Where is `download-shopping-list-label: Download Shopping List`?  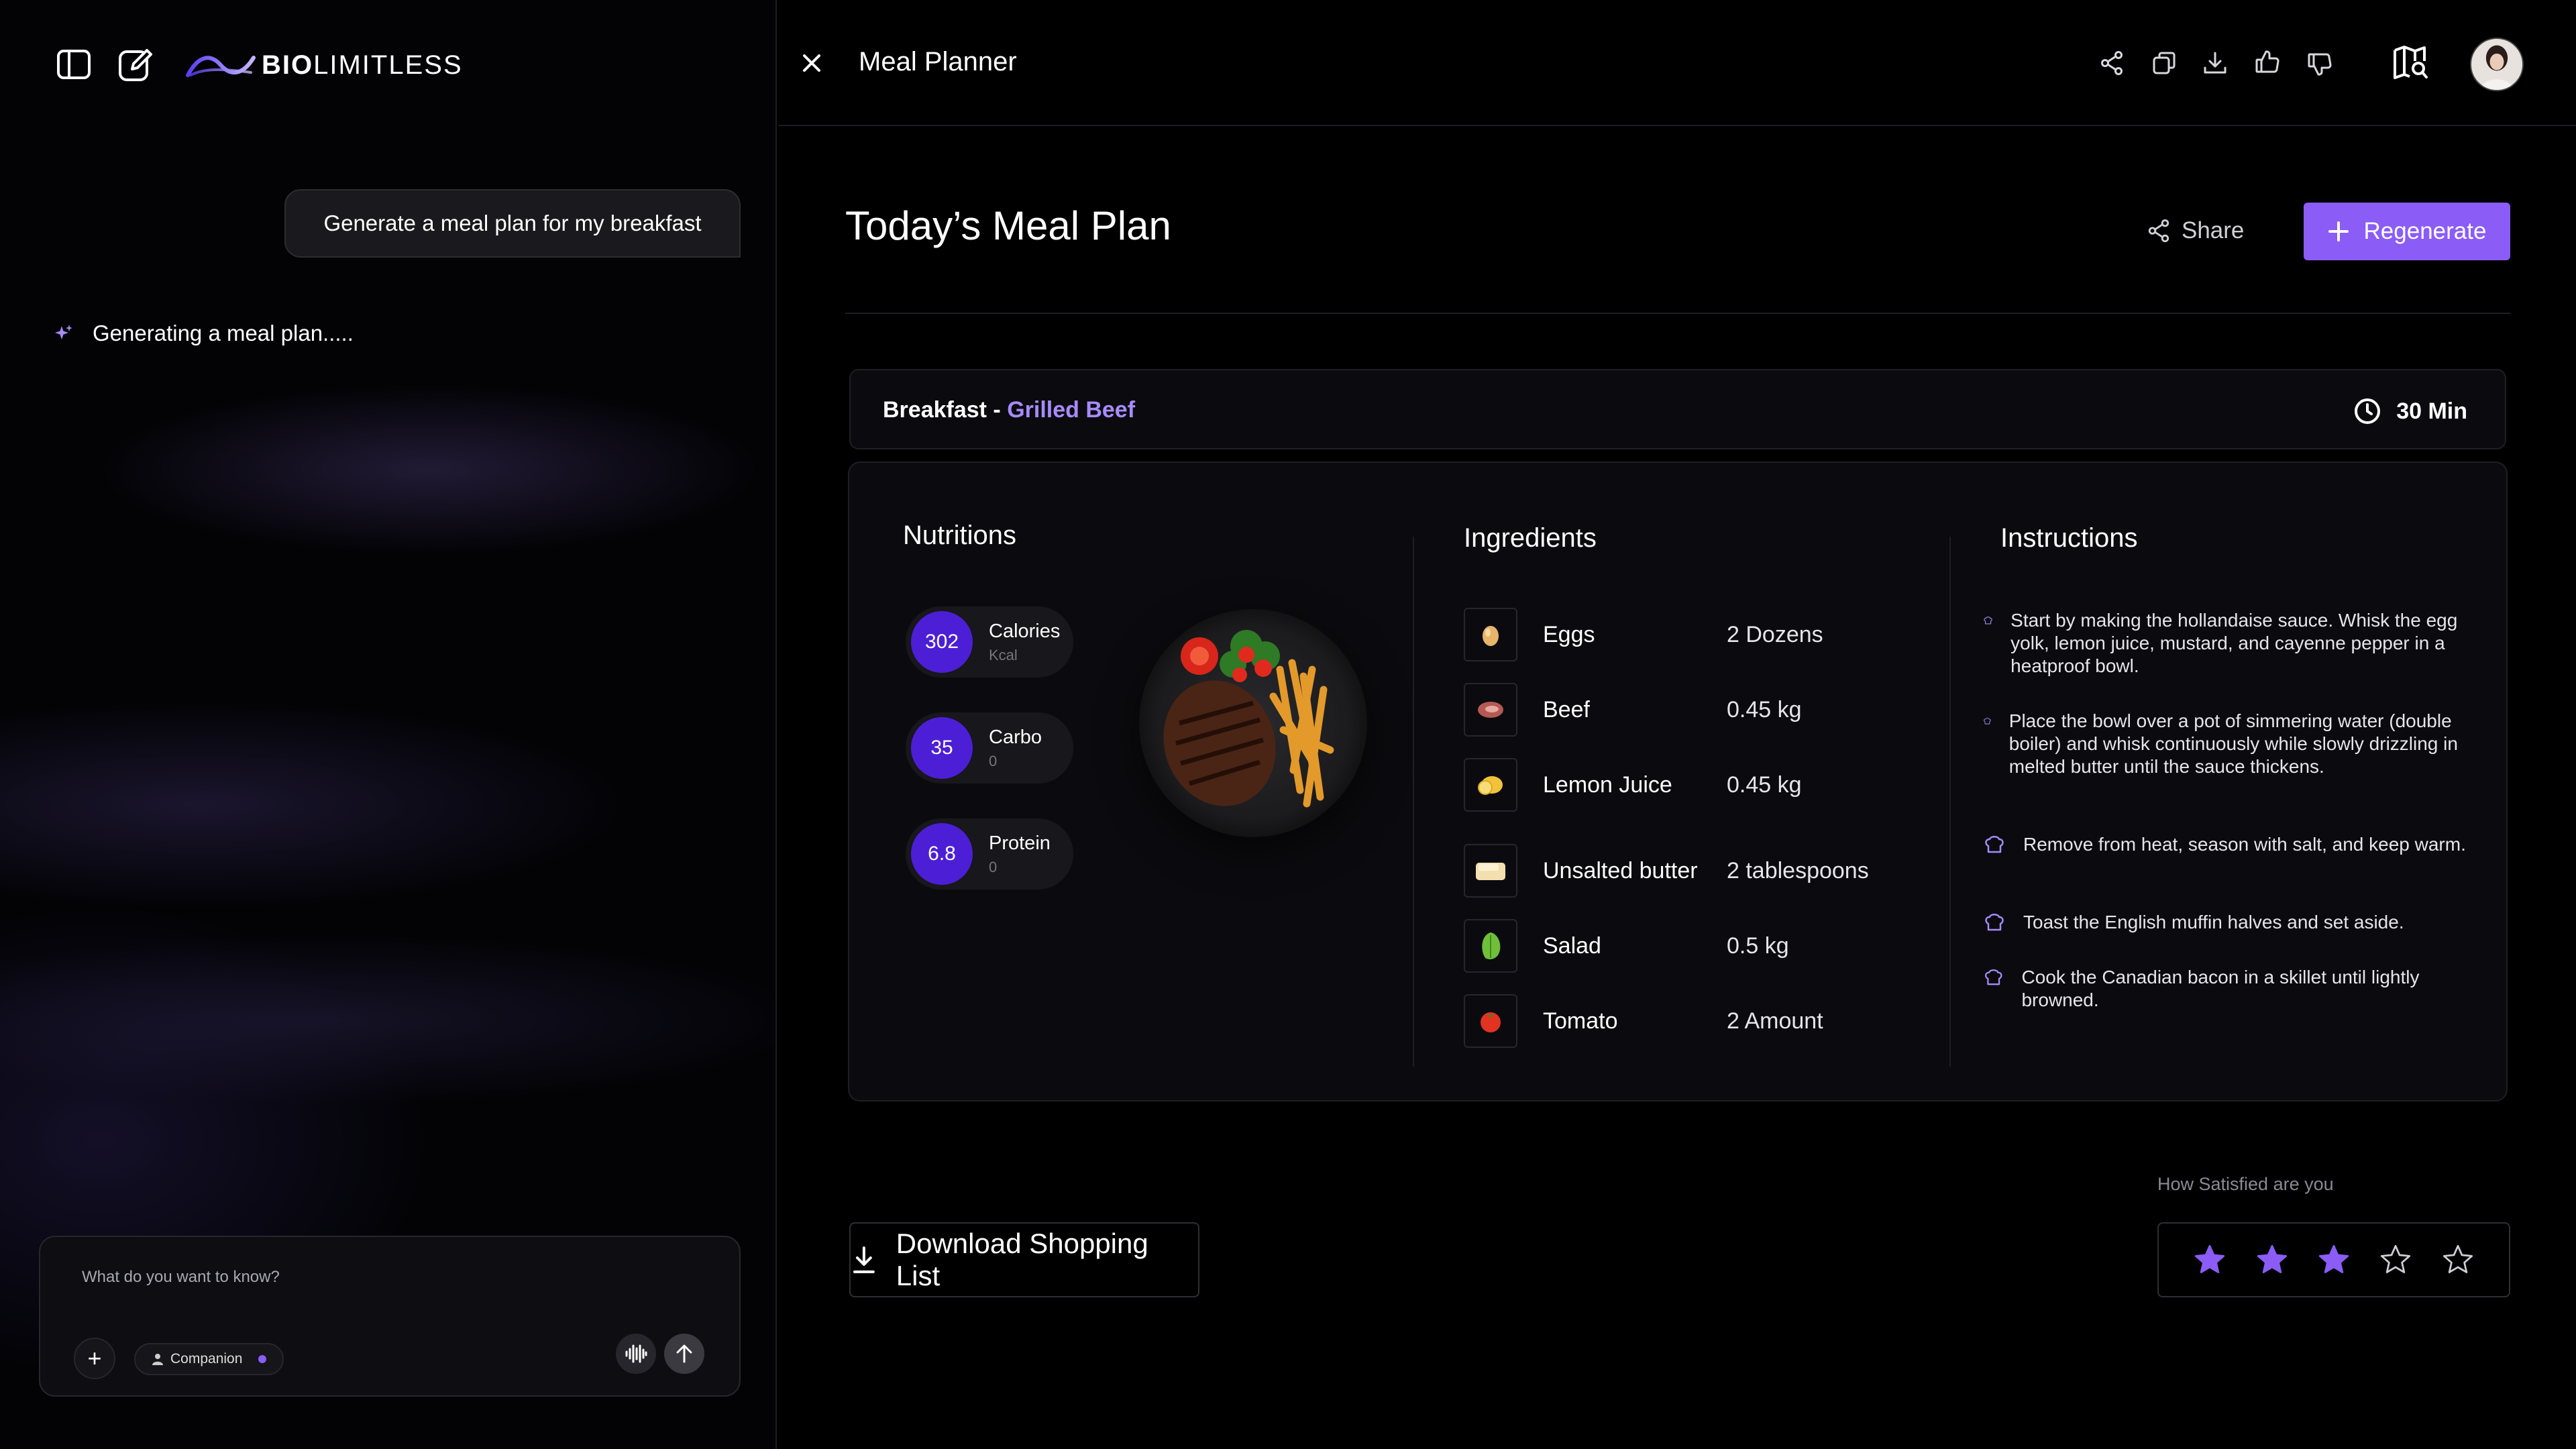
download-shopping-list-label: Download Shopping List is located at coordinates (1022, 1259).